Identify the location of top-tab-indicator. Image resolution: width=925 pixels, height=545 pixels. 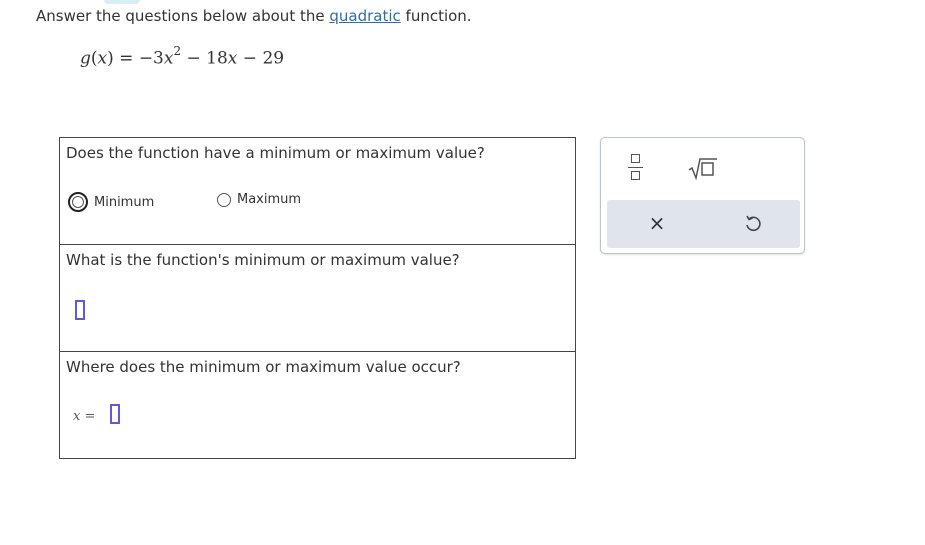
(122, 2).